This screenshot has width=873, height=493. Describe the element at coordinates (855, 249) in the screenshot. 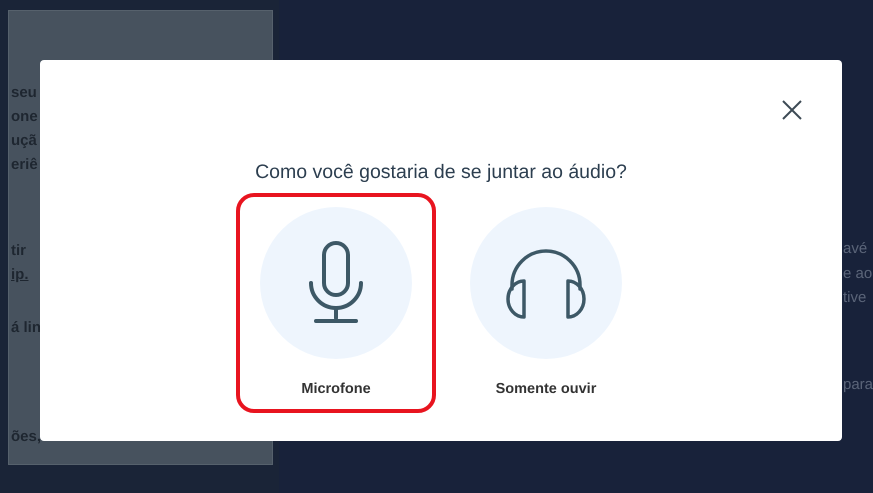

I see `text-fragment: avé` at that location.